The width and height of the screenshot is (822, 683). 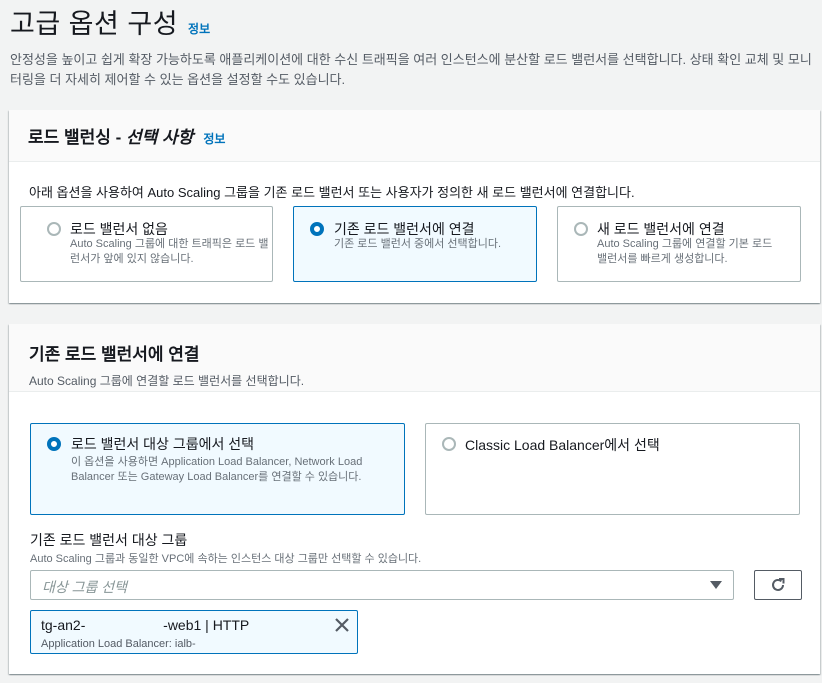 I want to click on page-title: 고급 옵션 구성, so click(x=94, y=24).